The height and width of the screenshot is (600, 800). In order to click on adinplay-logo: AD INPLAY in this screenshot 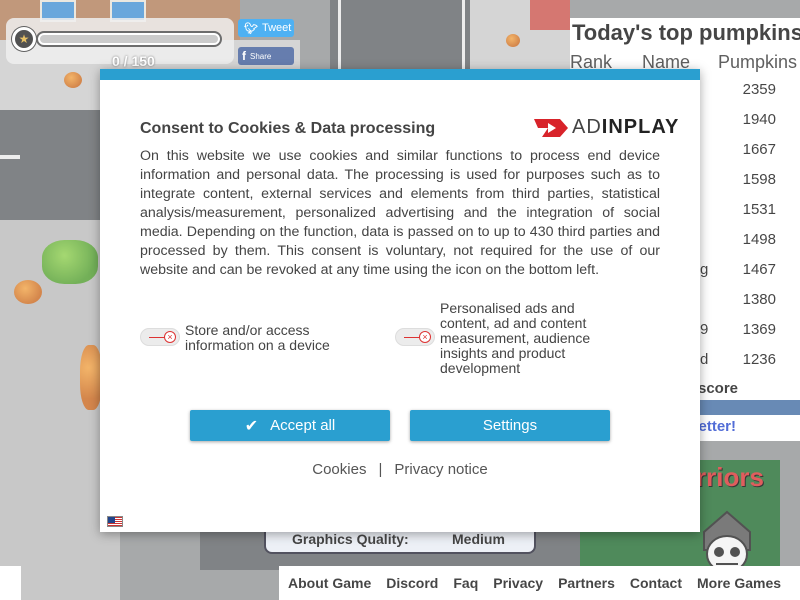, I will do `click(606, 127)`.